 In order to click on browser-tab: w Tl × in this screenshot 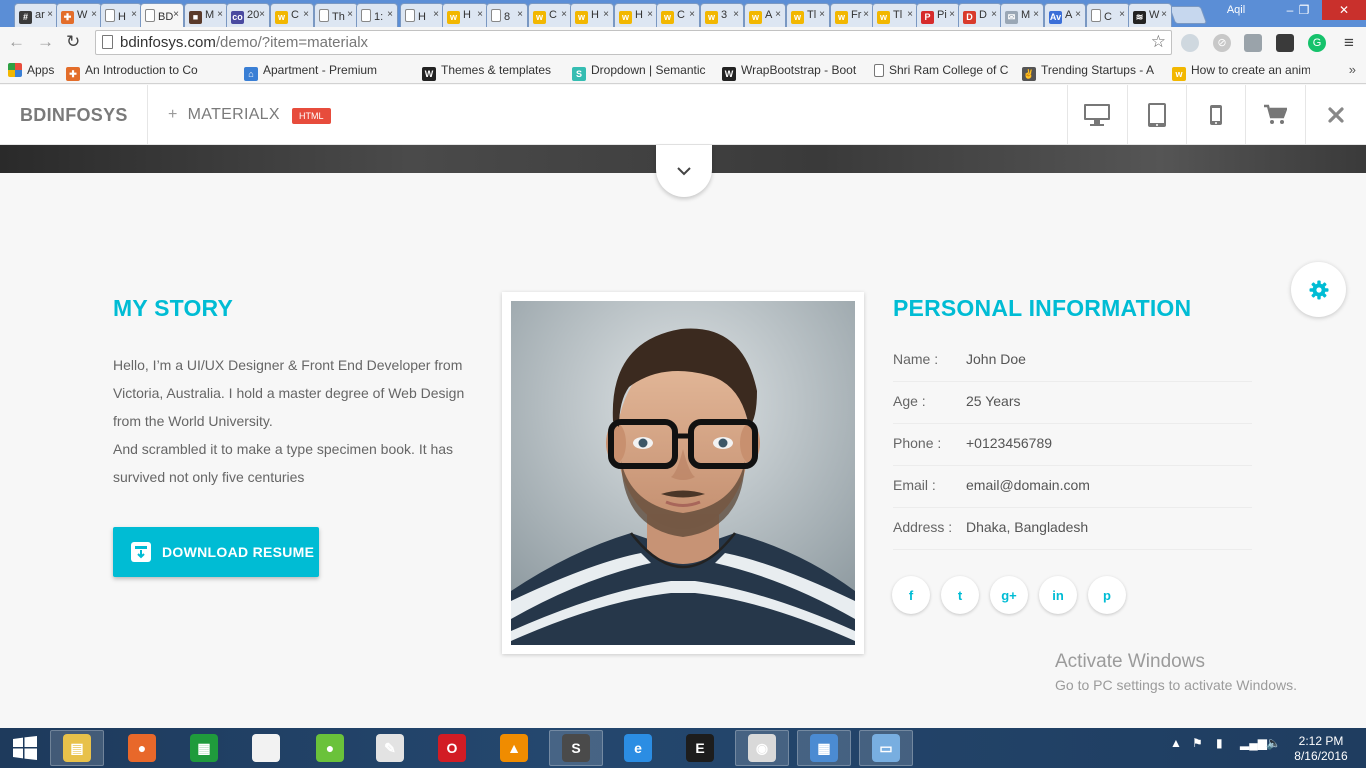, I will do `click(808, 15)`.